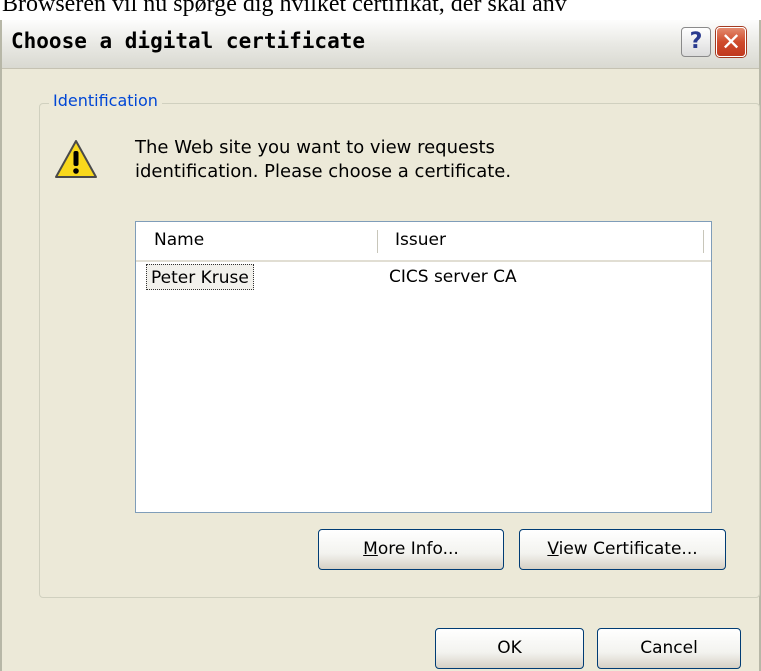 The image size is (761, 671). I want to click on ok-button: OK, so click(509, 648).